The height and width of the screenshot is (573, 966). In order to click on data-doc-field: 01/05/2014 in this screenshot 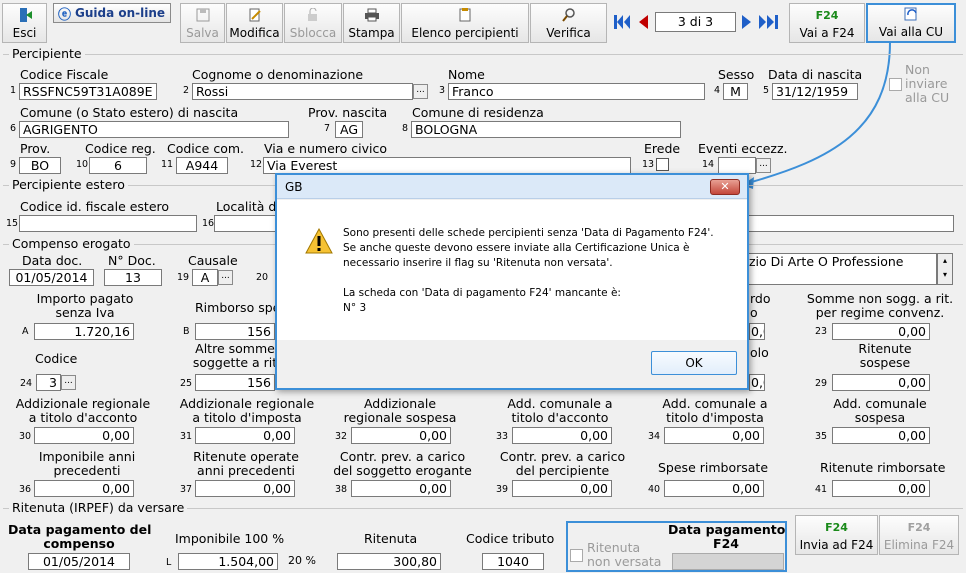, I will do `click(51, 277)`.